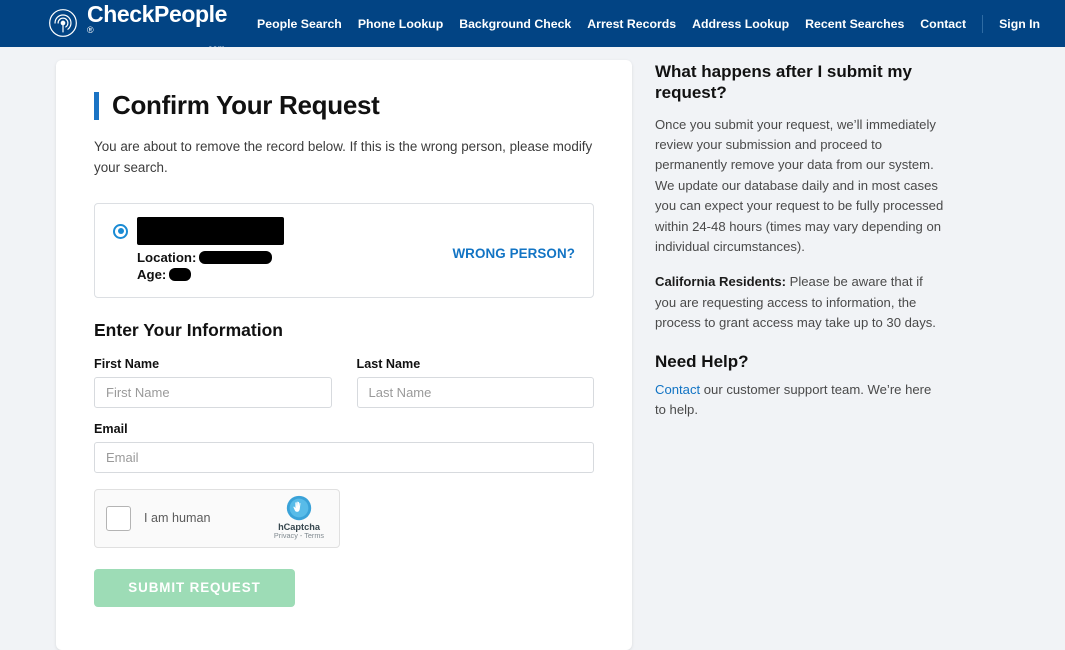  Describe the element at coordinates (783, 82) in the screenshot. I see `sidebar-heading-what-happens: What happens after I submit my request?` at that location.